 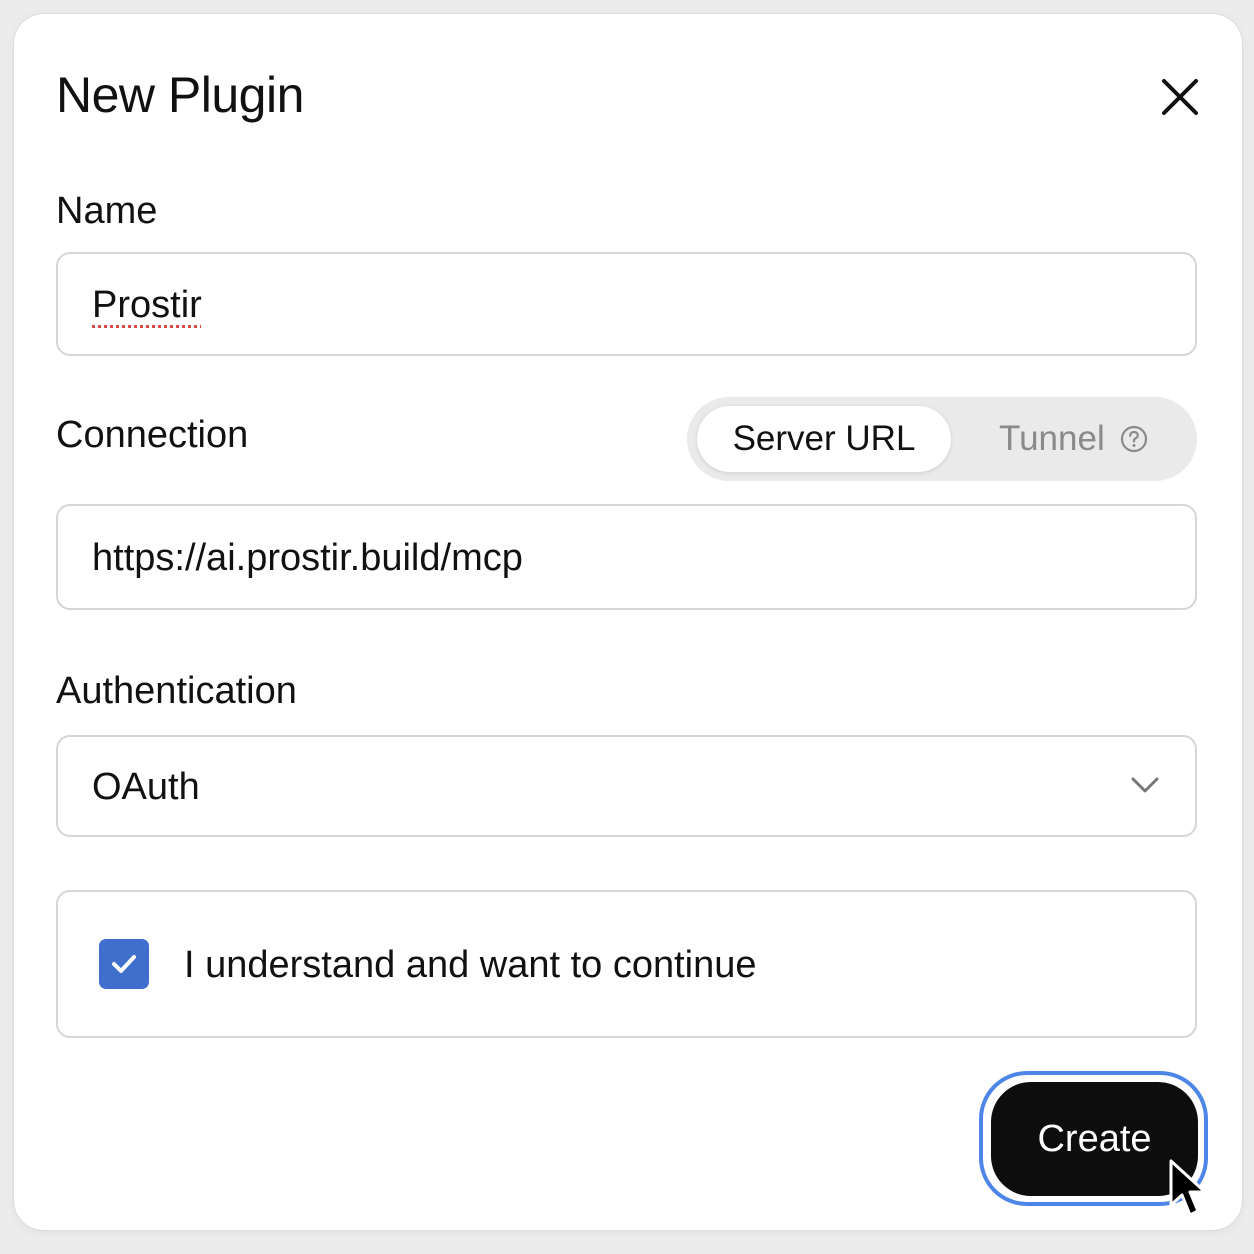 I want to click on consent-checkbox, so click(x=124, y=964).